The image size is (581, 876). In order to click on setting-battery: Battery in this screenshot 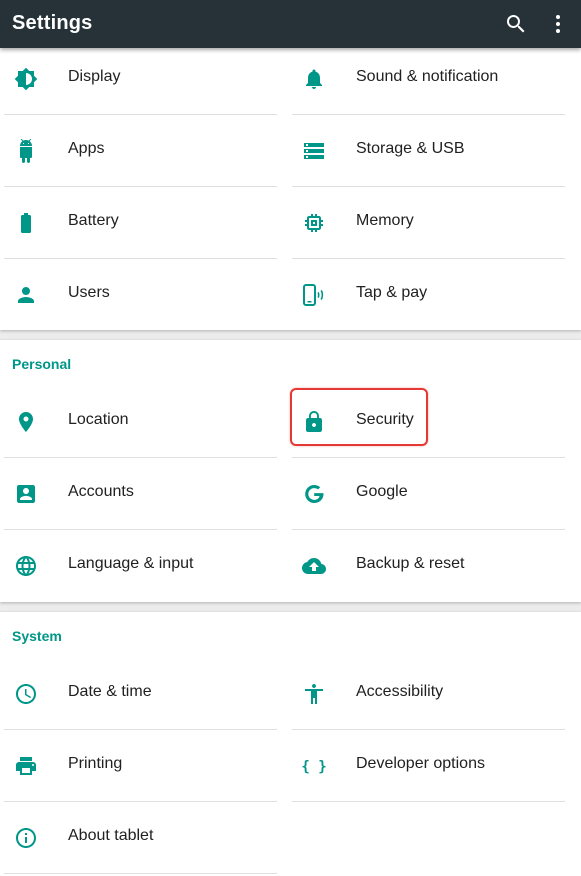, I will do `click(140, 223)`.